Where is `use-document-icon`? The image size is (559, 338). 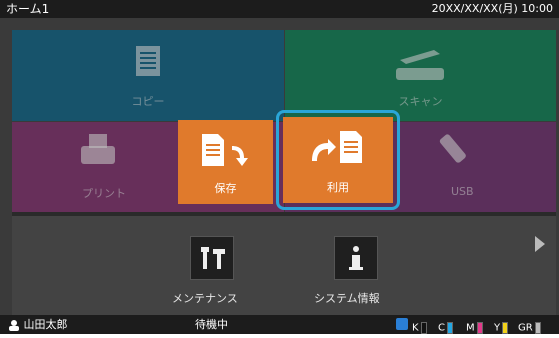 use-document-icon is located at coordinates (337, 147).